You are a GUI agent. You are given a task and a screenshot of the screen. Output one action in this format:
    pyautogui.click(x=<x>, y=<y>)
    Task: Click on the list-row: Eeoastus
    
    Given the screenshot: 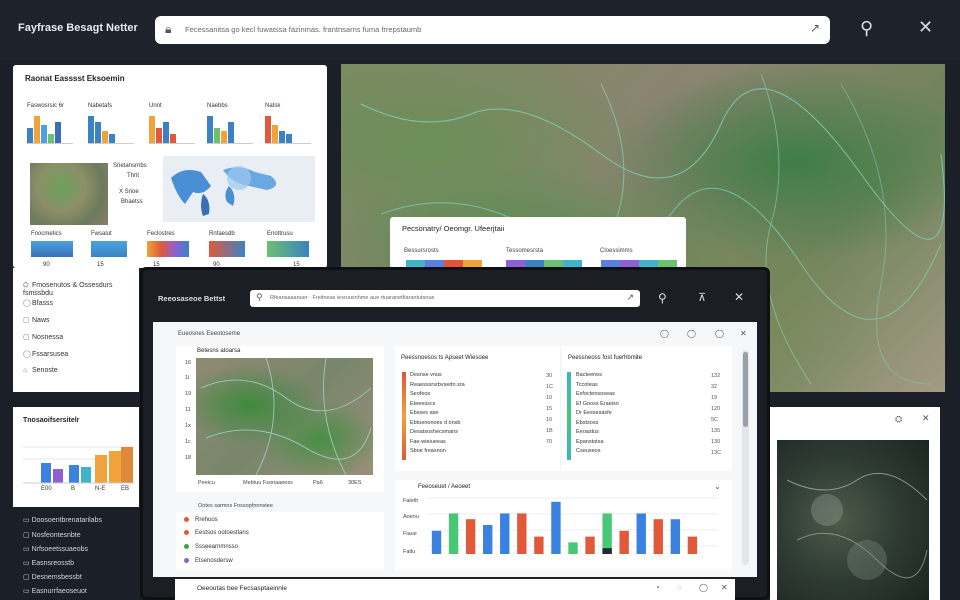 What is the action you would take?
    pyautogui.click(x=587, y=432)
    